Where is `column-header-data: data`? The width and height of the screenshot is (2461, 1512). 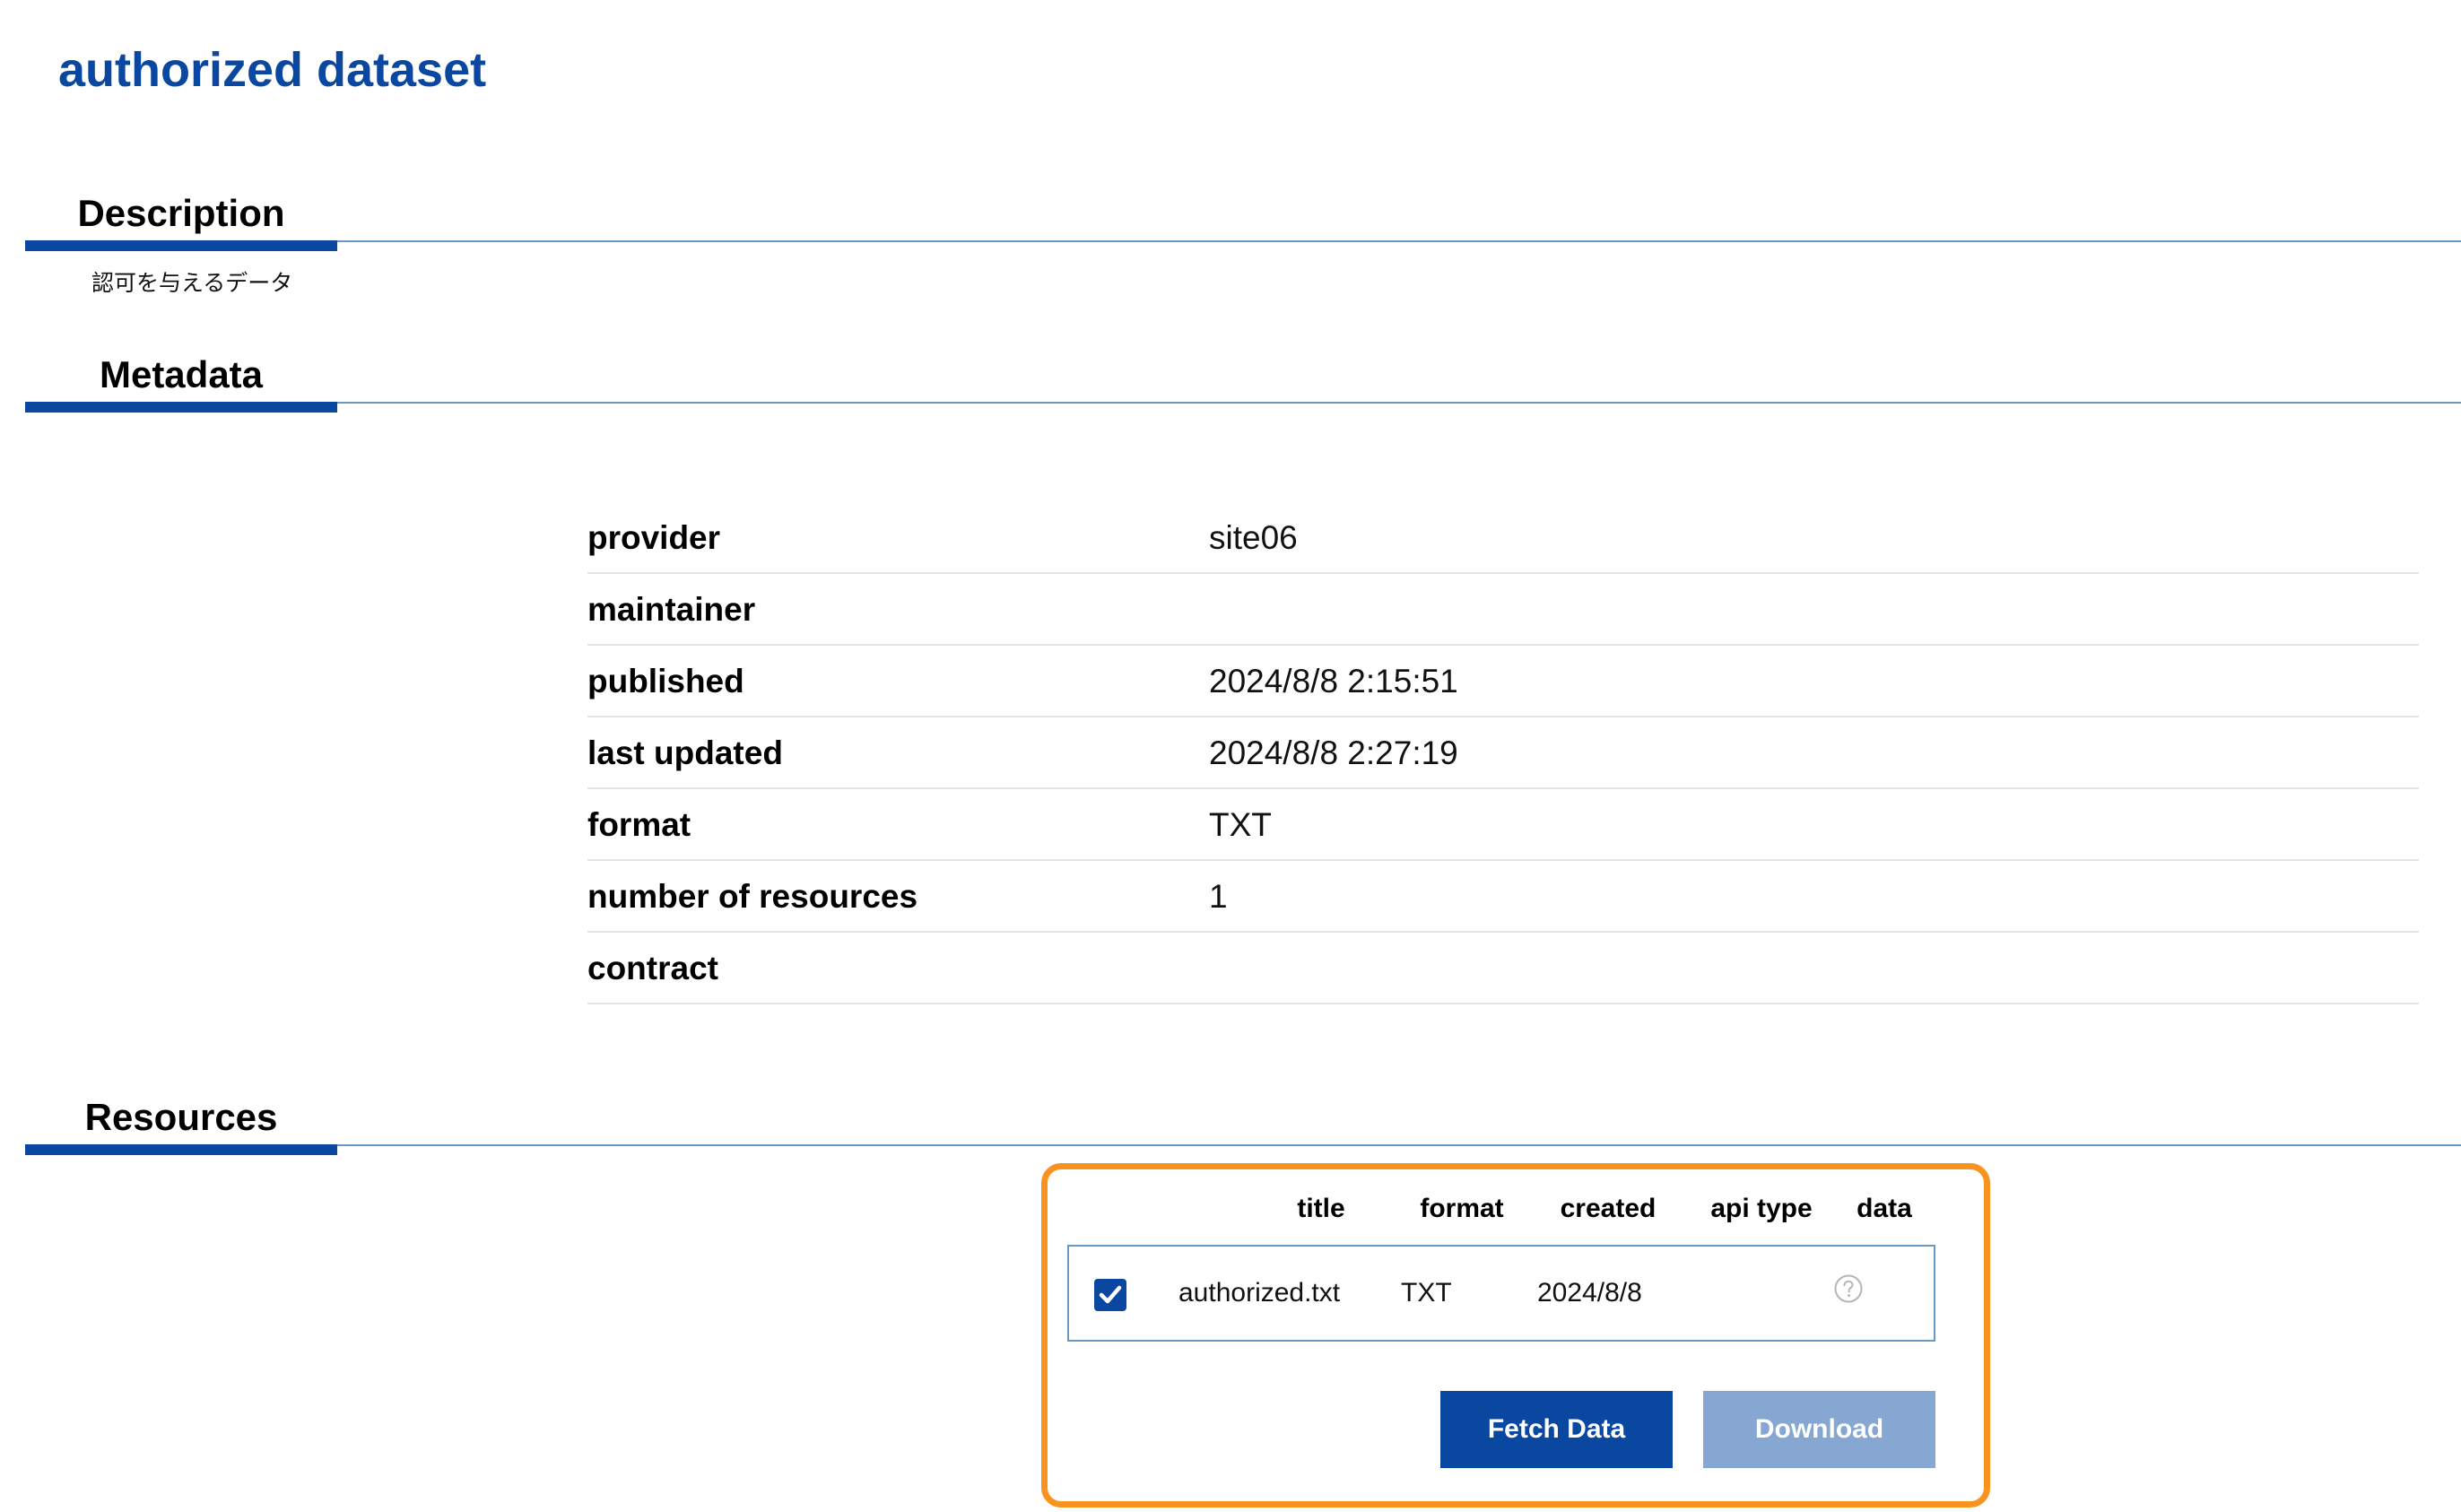 column-header-data: data is located at coordinates (1884, 1208).